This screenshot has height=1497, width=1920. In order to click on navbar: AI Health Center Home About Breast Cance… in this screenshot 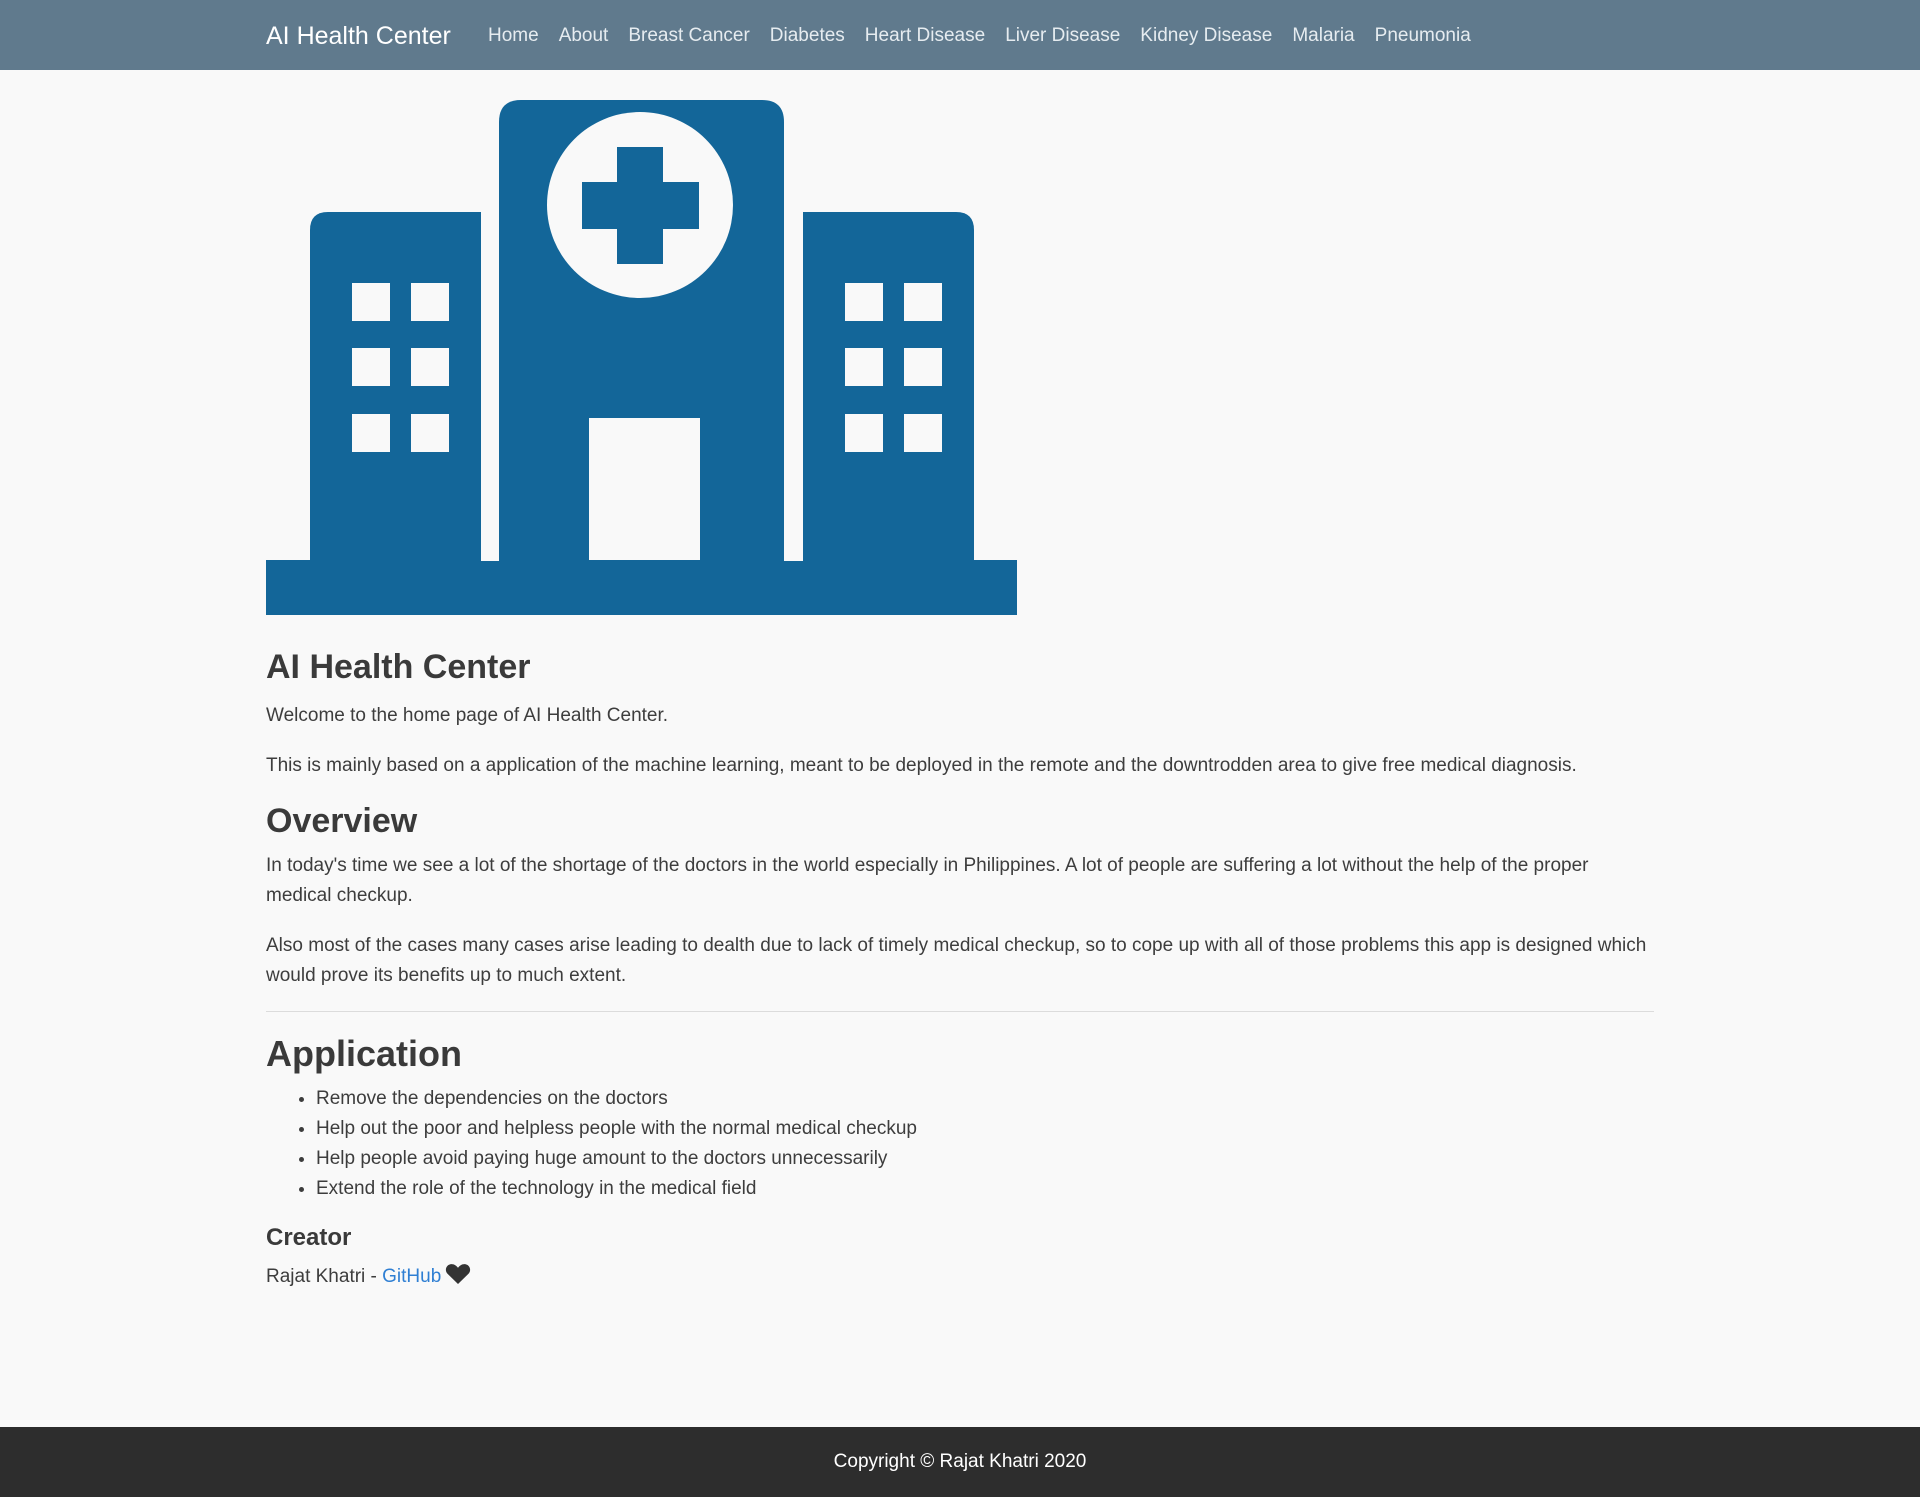, I will do `click(960, 35)`.